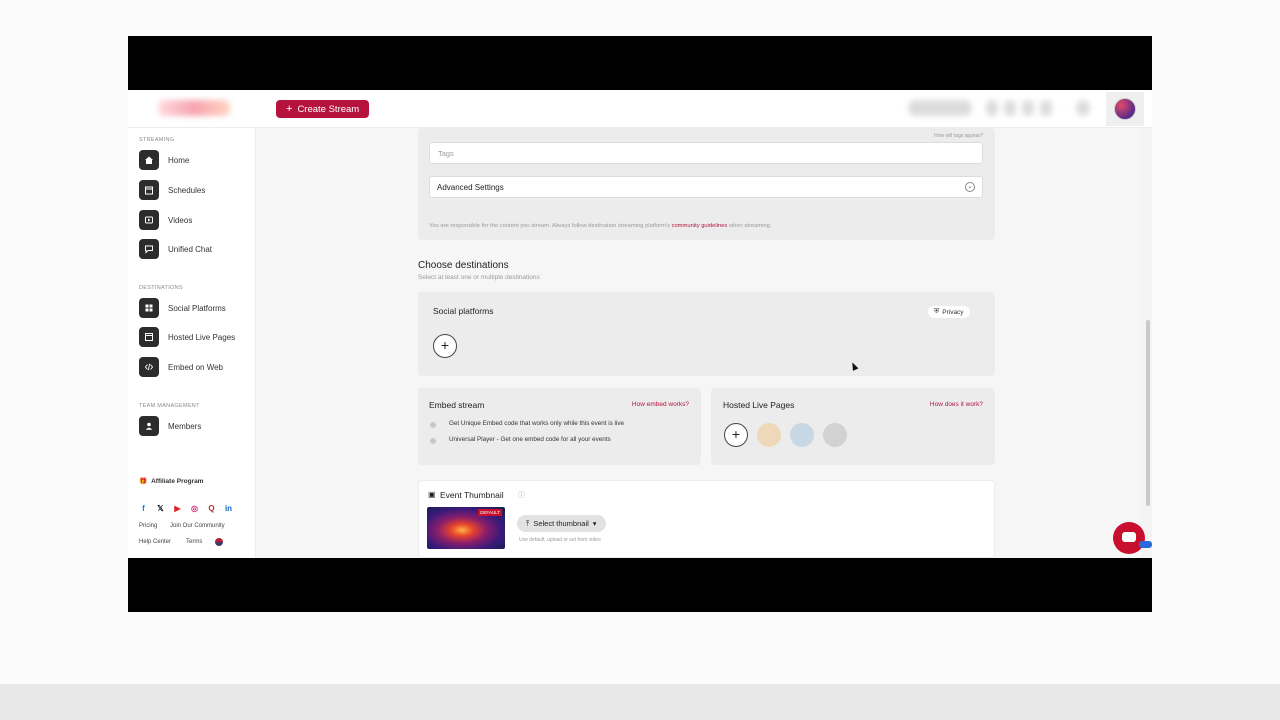 This screenshot has width=1280, height=720. I want to click on support-chat-button, so click(1129, 538).